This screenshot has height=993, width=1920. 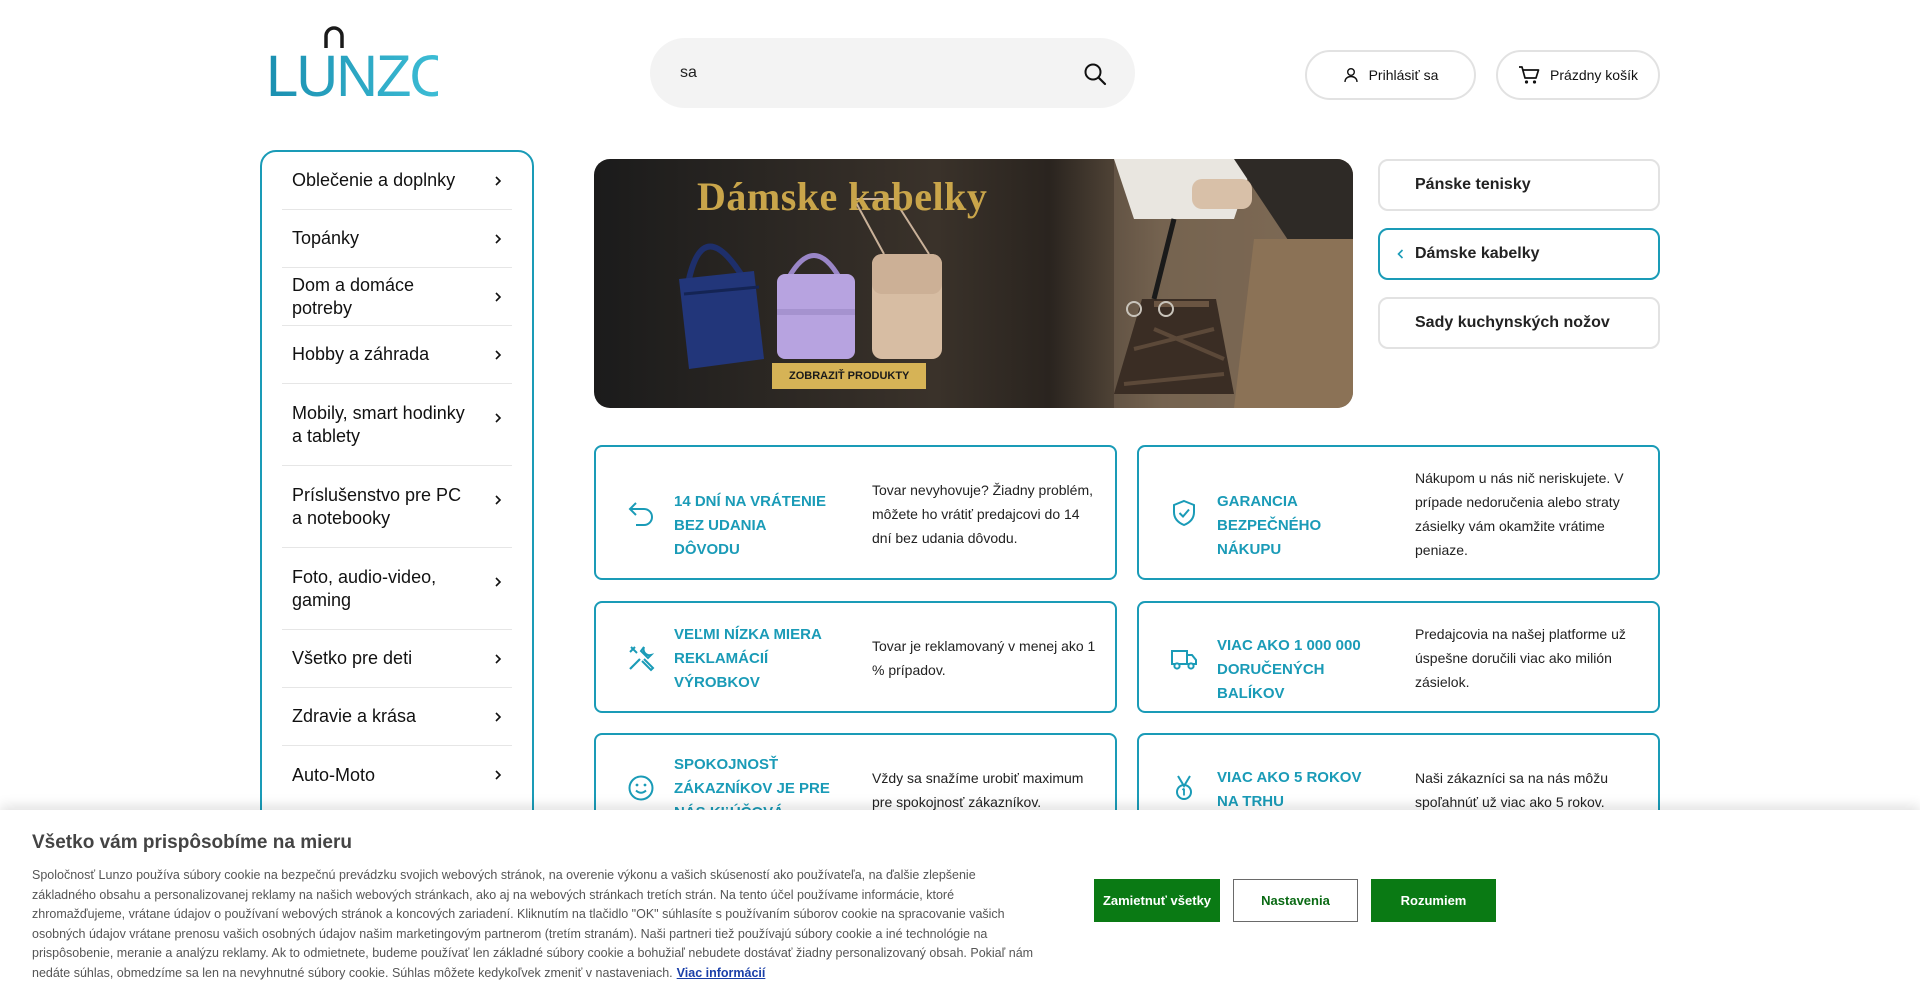 What do you see at coordinates (640, 514) in the screenshot?
I see `return-arrow-icon` at bounding box center [640, 514].